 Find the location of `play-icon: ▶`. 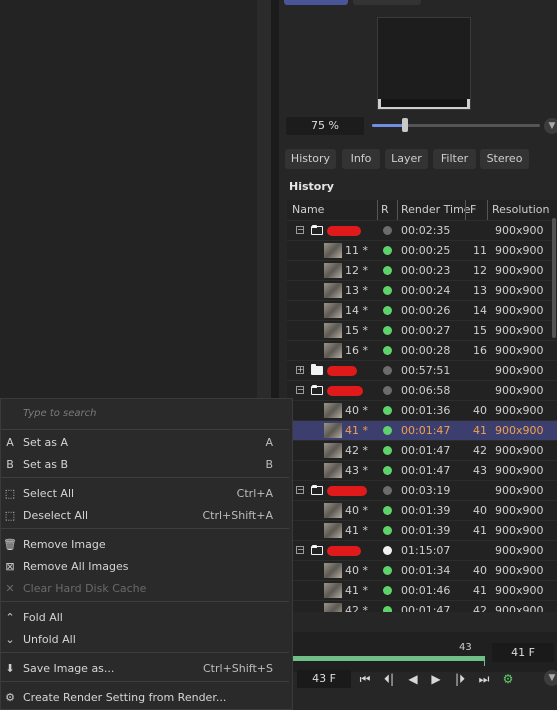

play-icon: ▶ is located at coordinates (436, 679).